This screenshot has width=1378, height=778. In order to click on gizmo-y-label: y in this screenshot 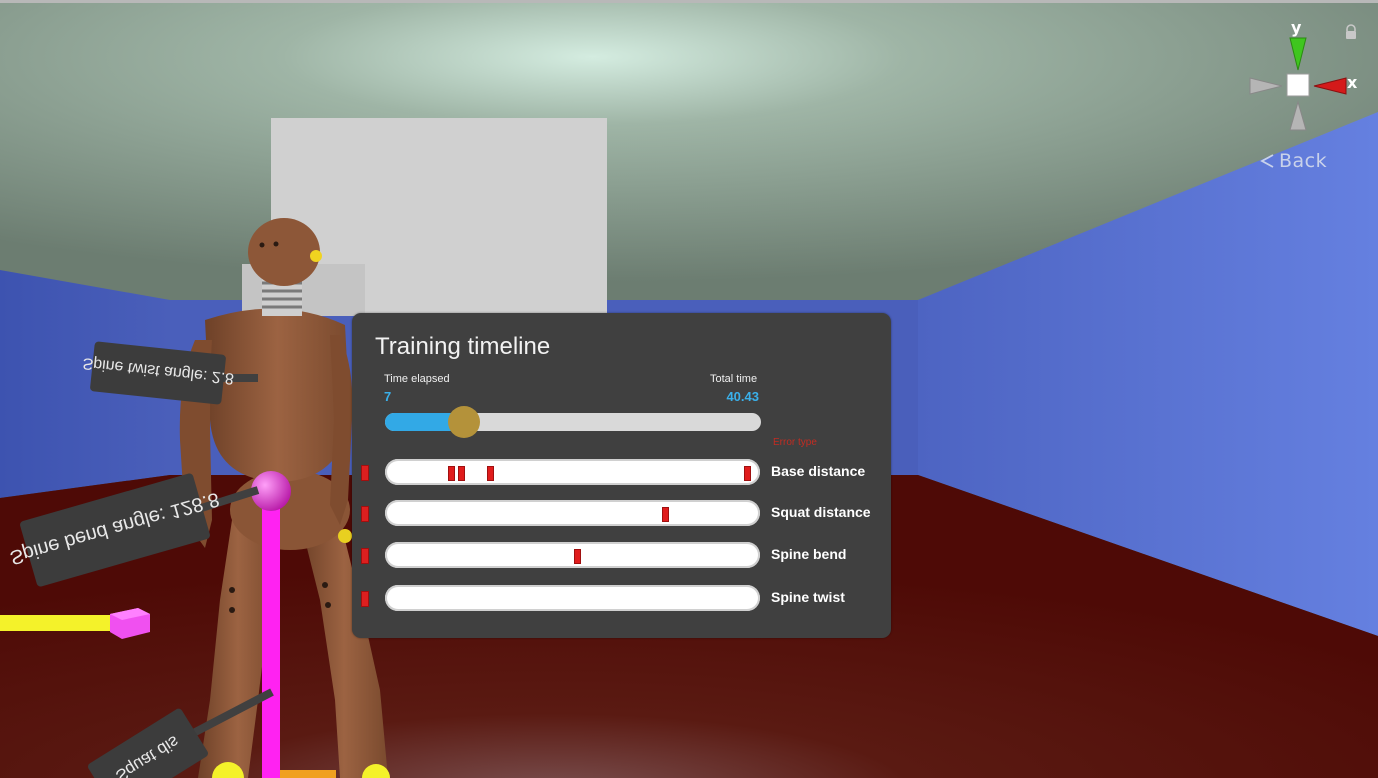, I will do `click(1296, 27)`.